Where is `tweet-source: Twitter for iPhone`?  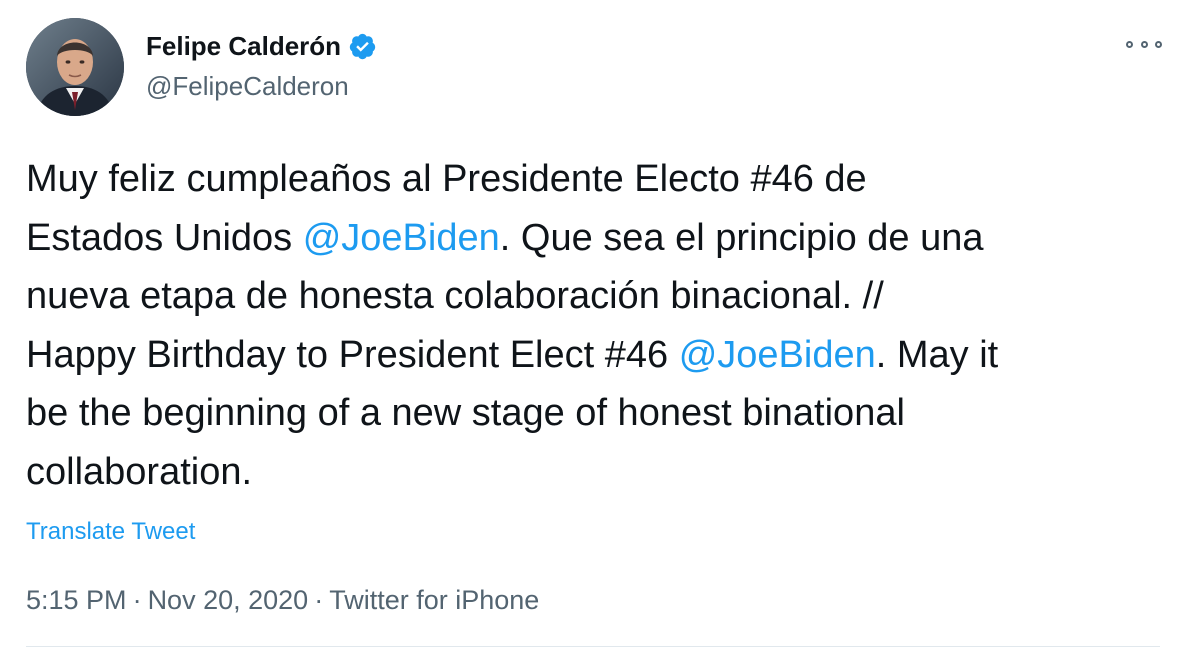 tweet-source: Twitter for iPhone is located at coordinates (434, 600).